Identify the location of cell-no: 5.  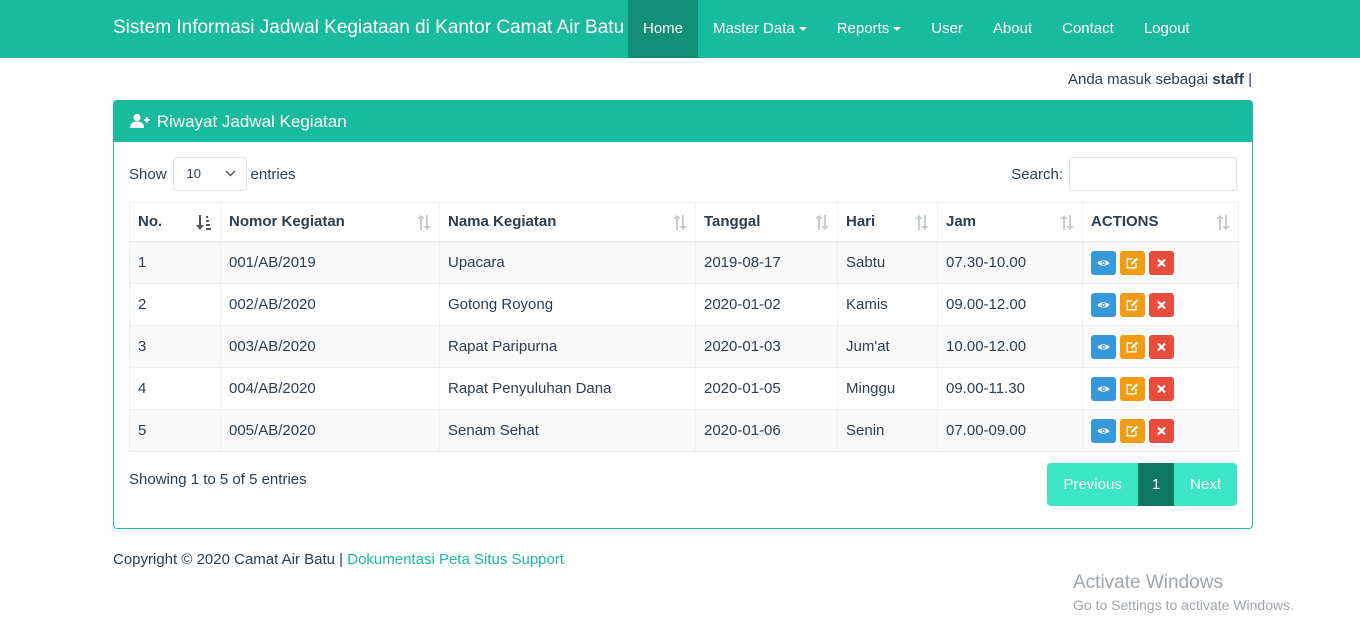
(175, 430).